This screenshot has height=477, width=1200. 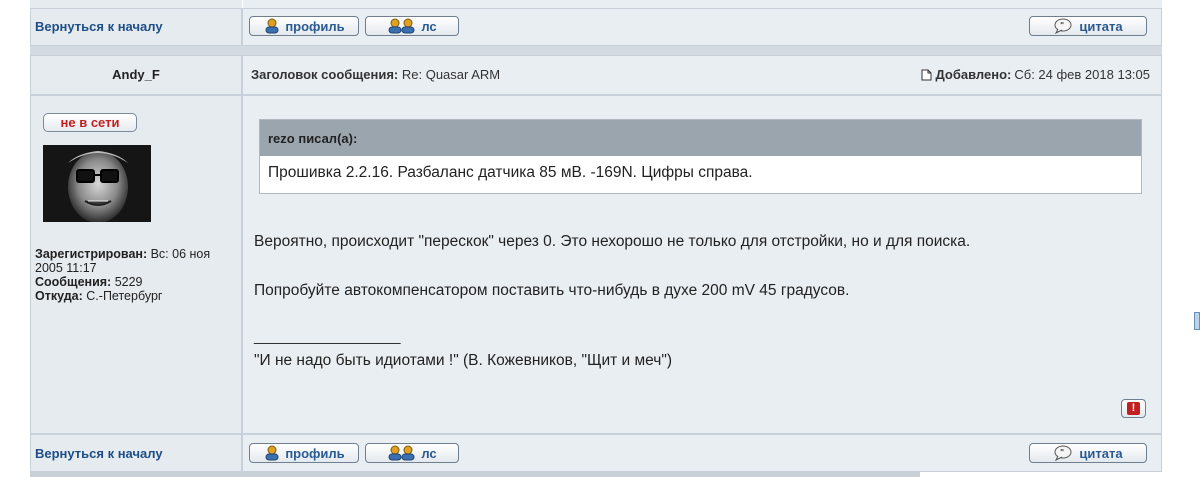 I want to click on prev-post-tail-right, so click(x=702, y=4).